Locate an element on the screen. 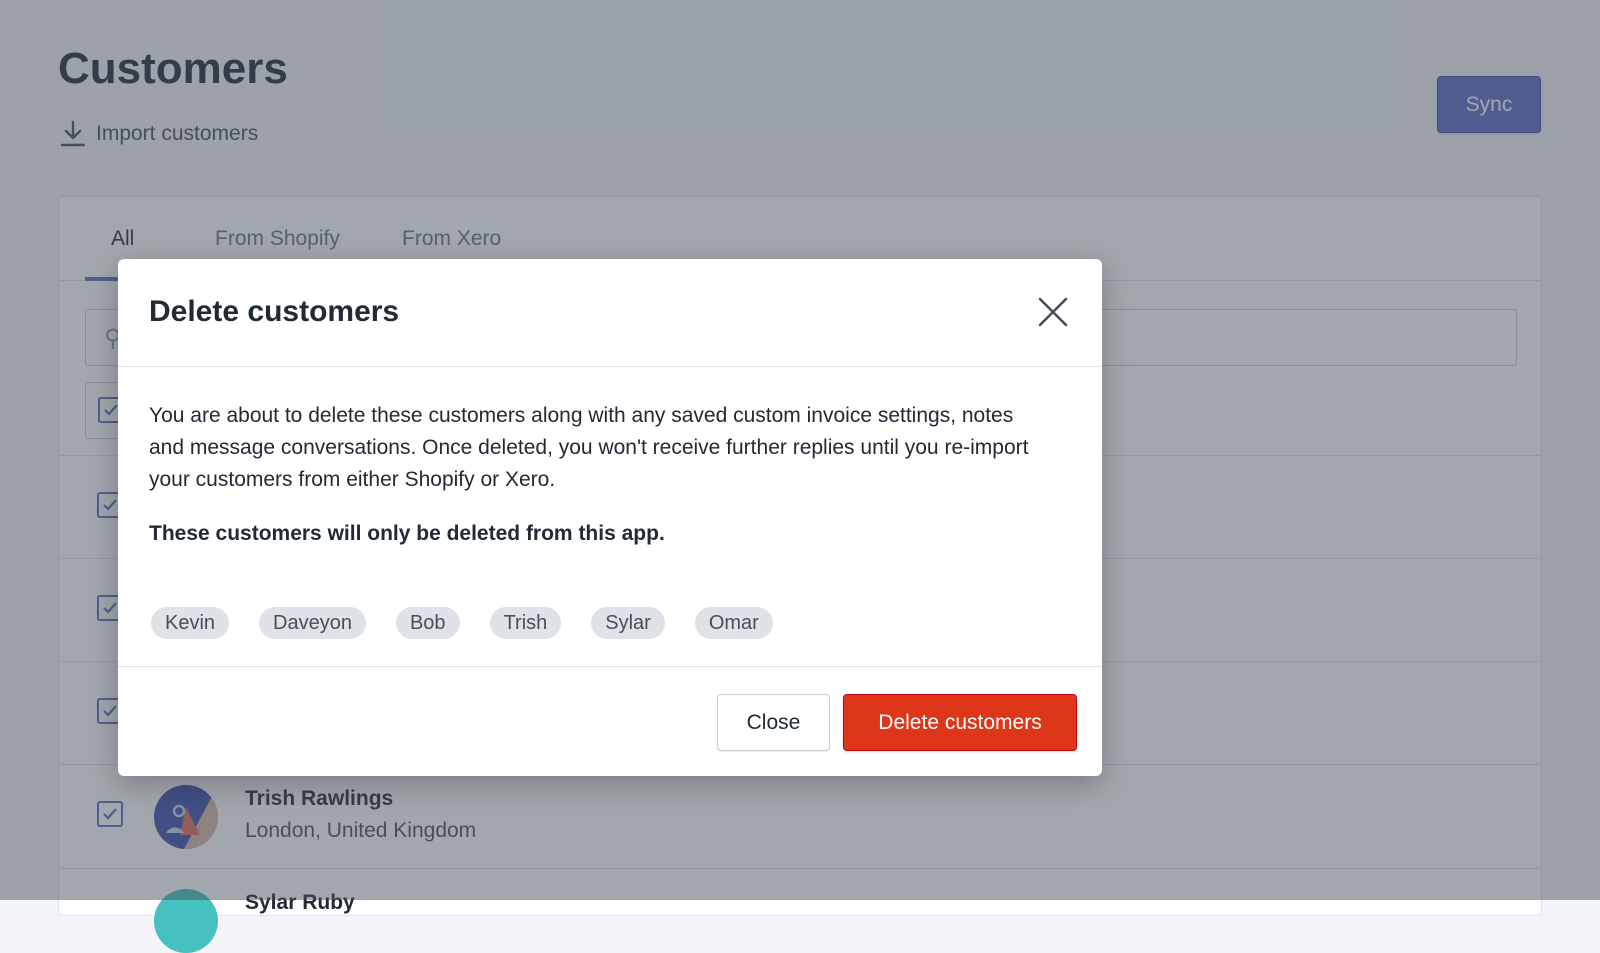 Image resolution: width=1600 pixels, height=953 pixels. customer-tag: Trish is located at coordinates (525, 623).